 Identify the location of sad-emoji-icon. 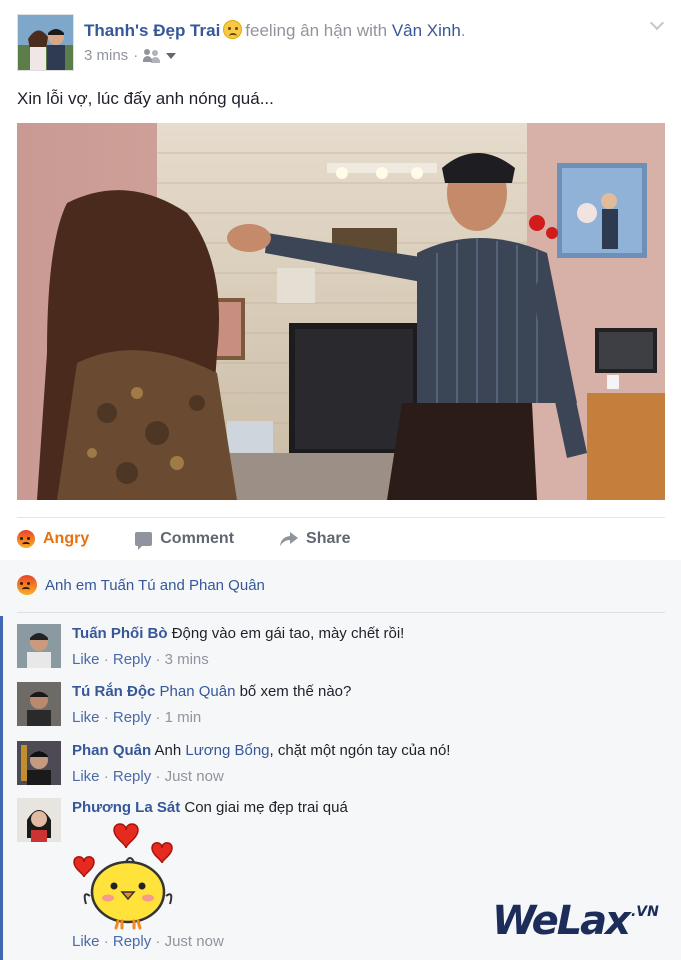
(233, 29).